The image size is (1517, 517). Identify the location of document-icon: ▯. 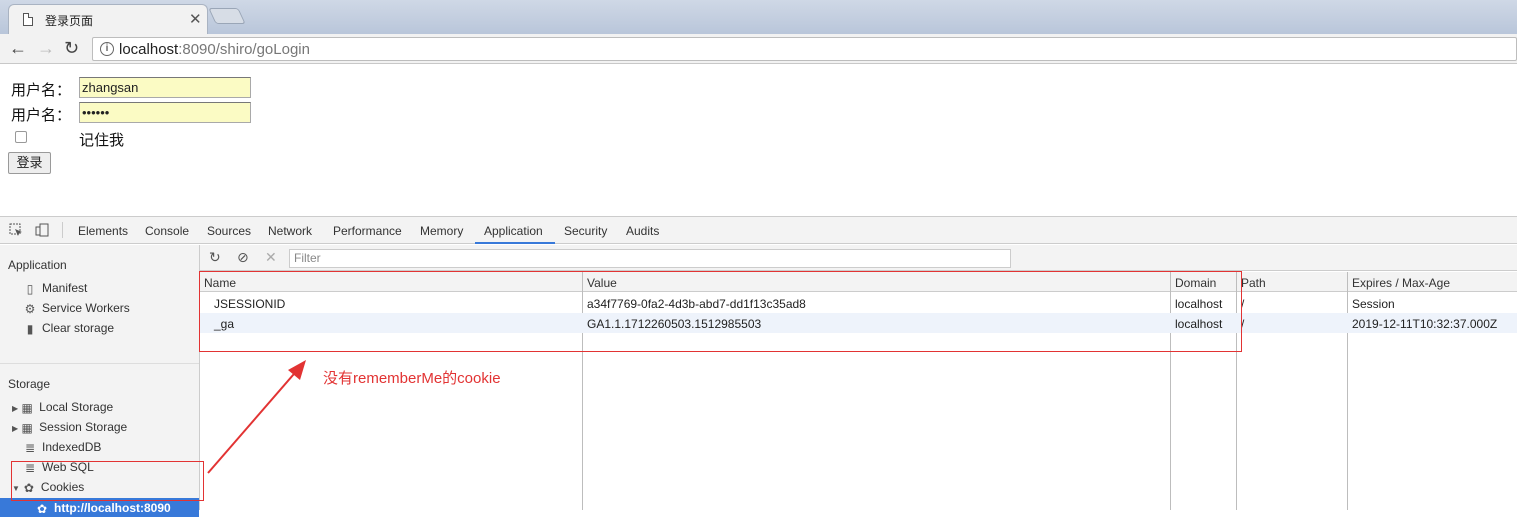
(30, 289).